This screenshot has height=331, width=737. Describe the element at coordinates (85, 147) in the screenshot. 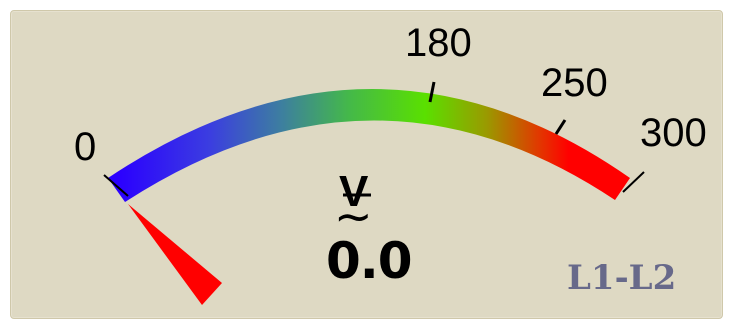

I see `scale-label-0: 0` at that location.